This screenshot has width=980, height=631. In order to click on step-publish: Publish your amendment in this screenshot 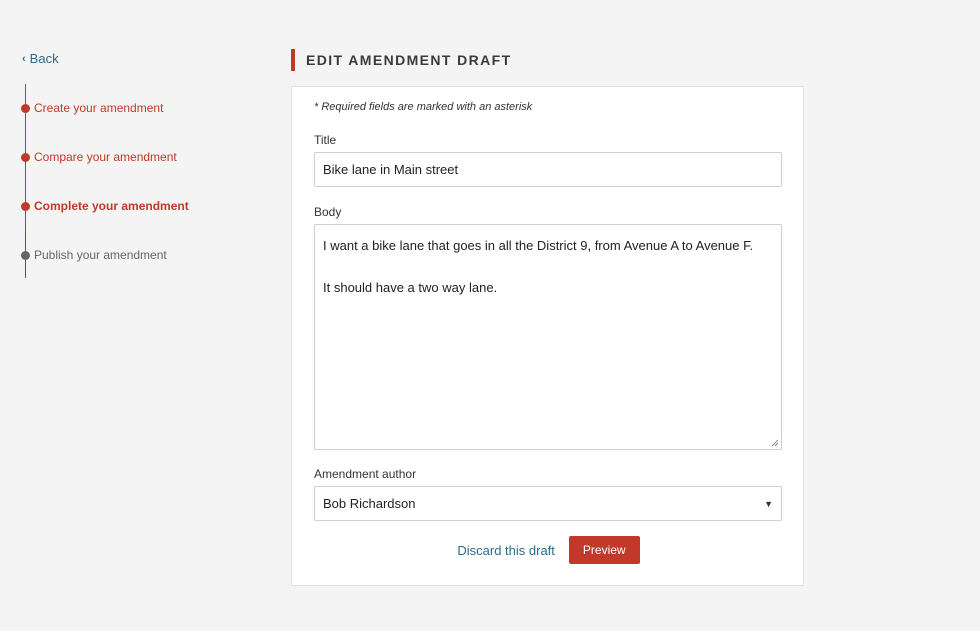, I will do `click(94, 255)`.